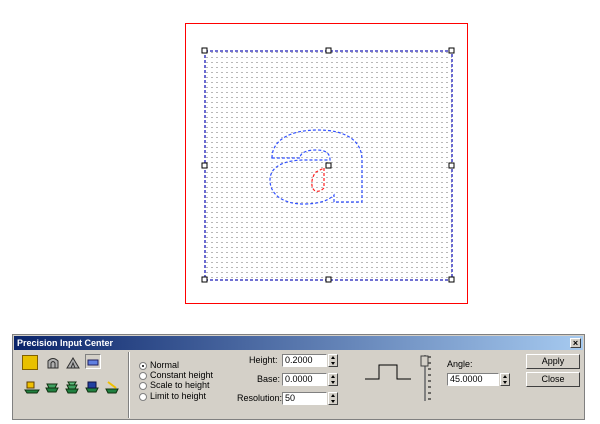  Describe the element at coordinates (460, 364) in the screenshot. I see `angle-label: Angle:` at that location.